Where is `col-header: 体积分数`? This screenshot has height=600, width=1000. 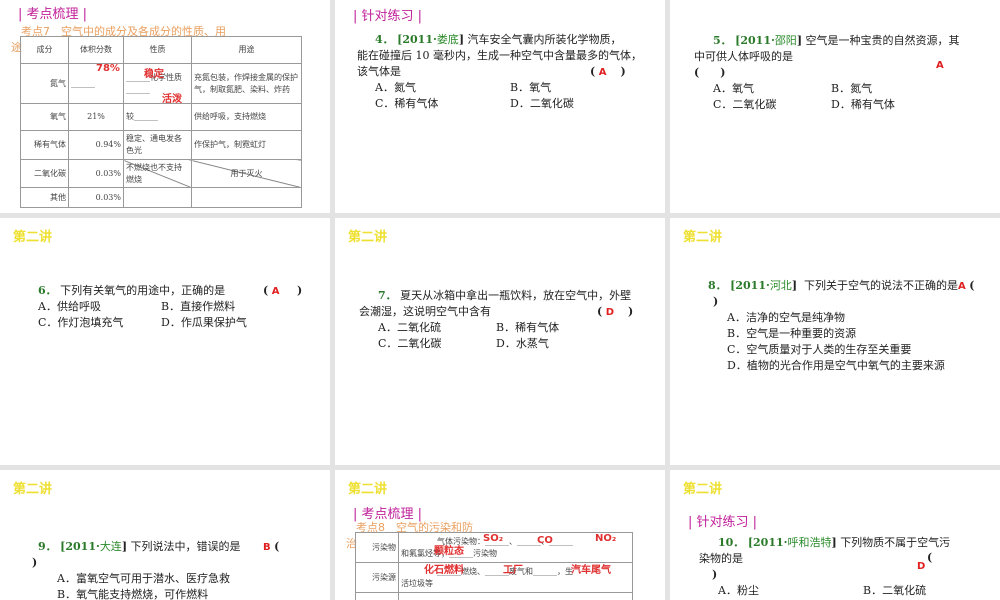 col-header: 体积分数 is located at coordinates (96, 50).